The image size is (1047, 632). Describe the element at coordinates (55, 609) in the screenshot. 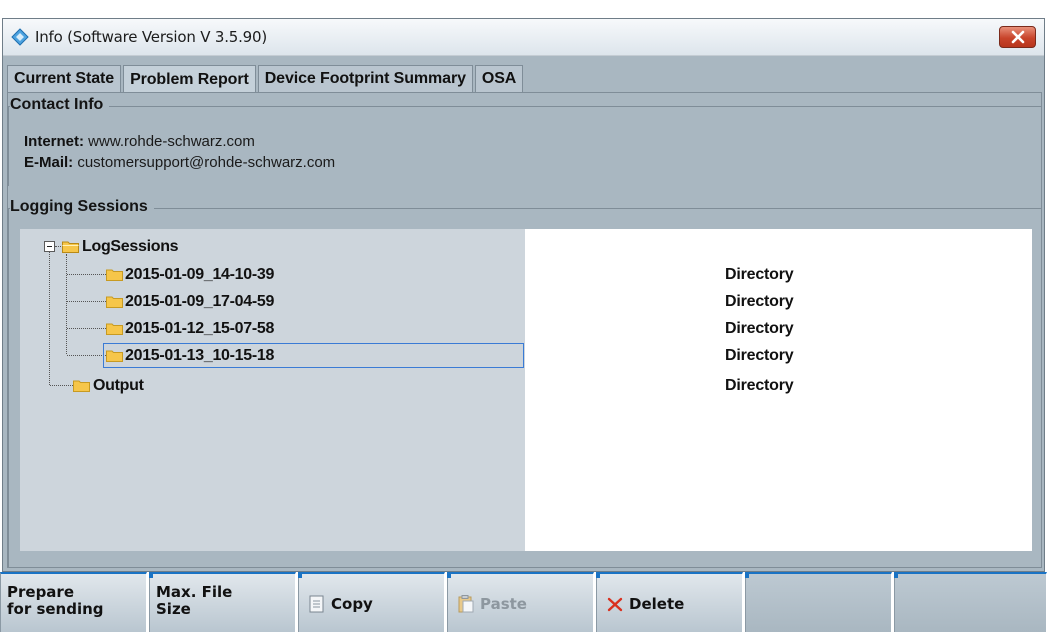

I see `softkey-label-line2: for sending` at that location.